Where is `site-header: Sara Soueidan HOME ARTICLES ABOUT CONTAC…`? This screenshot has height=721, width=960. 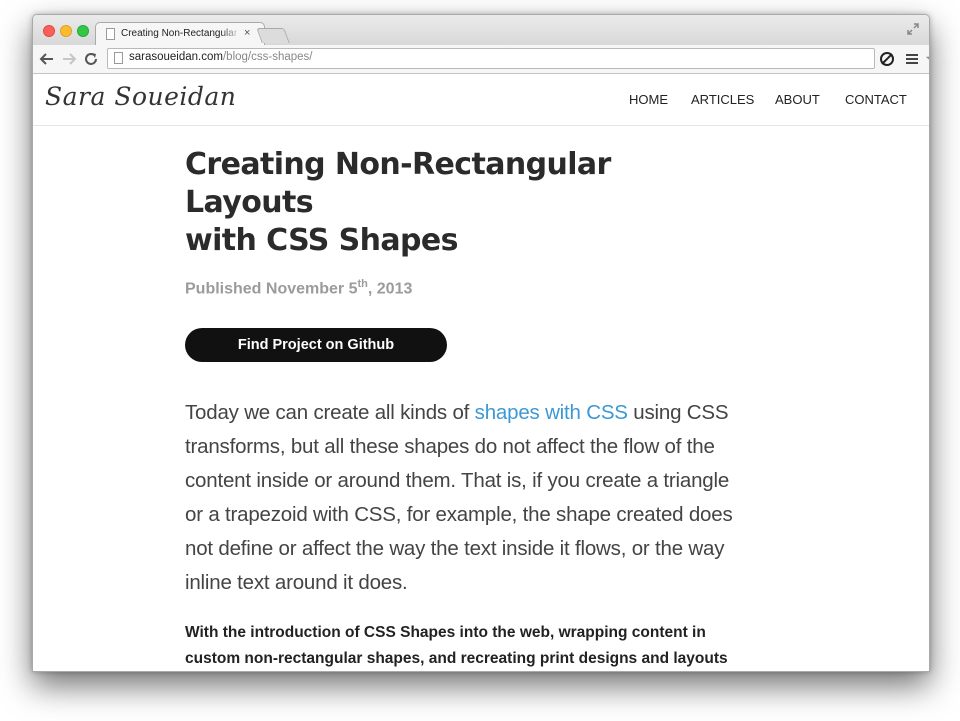
site-header: Sara Soueidan HOME ARTICLES ABOUT CONTAC… is located at coordinates (481, 100).